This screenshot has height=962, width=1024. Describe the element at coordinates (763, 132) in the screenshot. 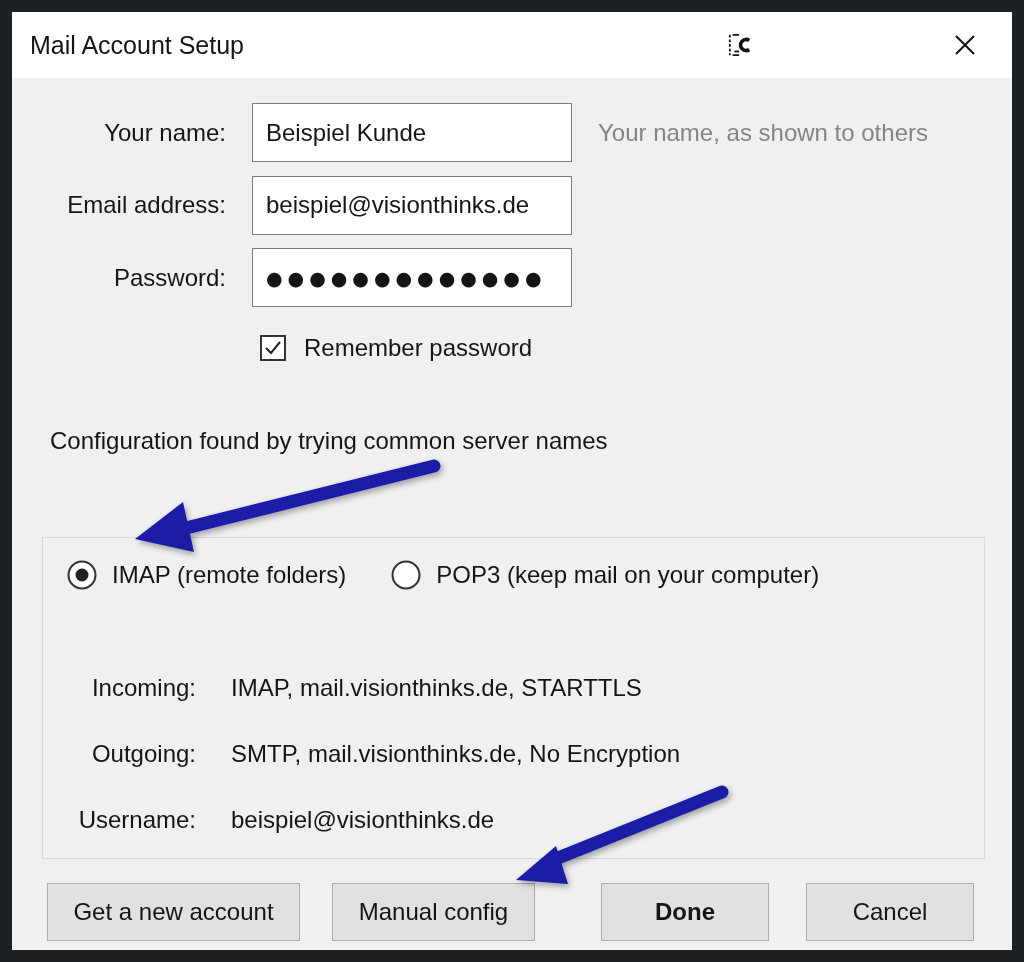

I see `field-hint: Your name, as shown to others` at that location.